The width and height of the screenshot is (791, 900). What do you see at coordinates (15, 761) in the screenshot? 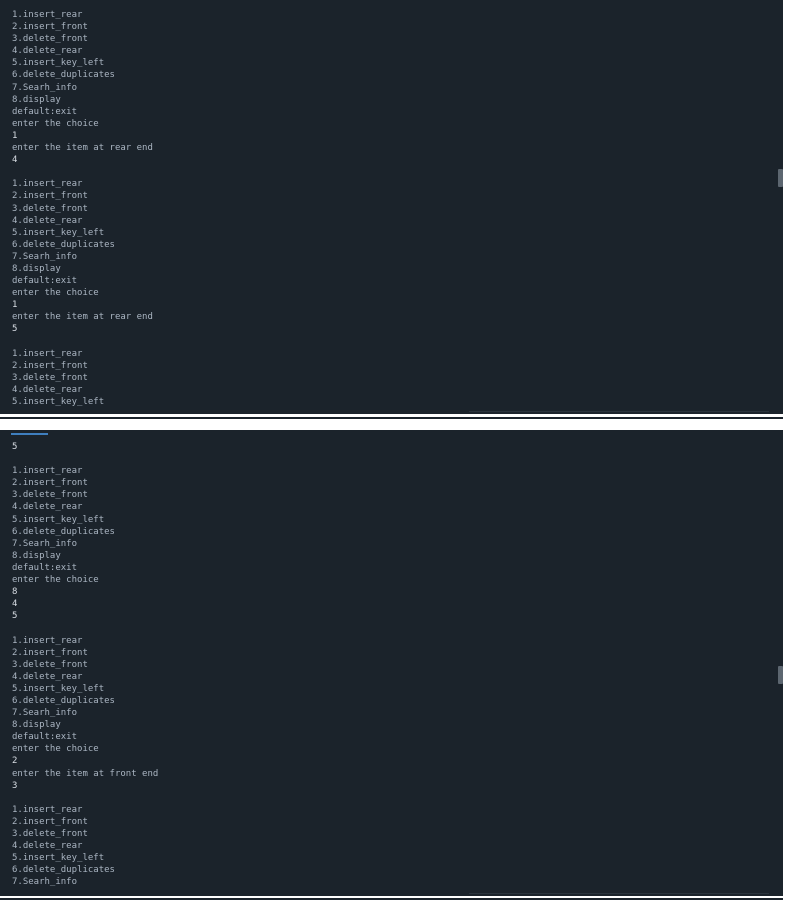
I see `terminal-line: 2` at bounding box center [15, 761].